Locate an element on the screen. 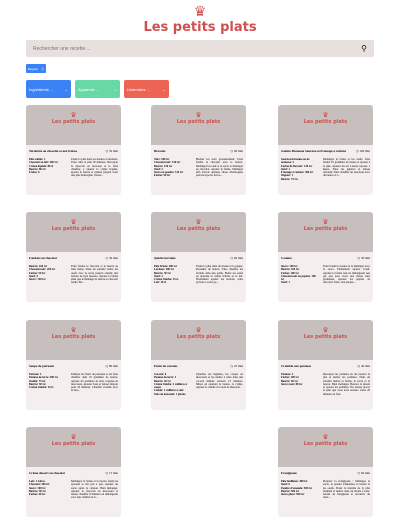  search-icon: ⚲ is located at coordinates (364, 48).